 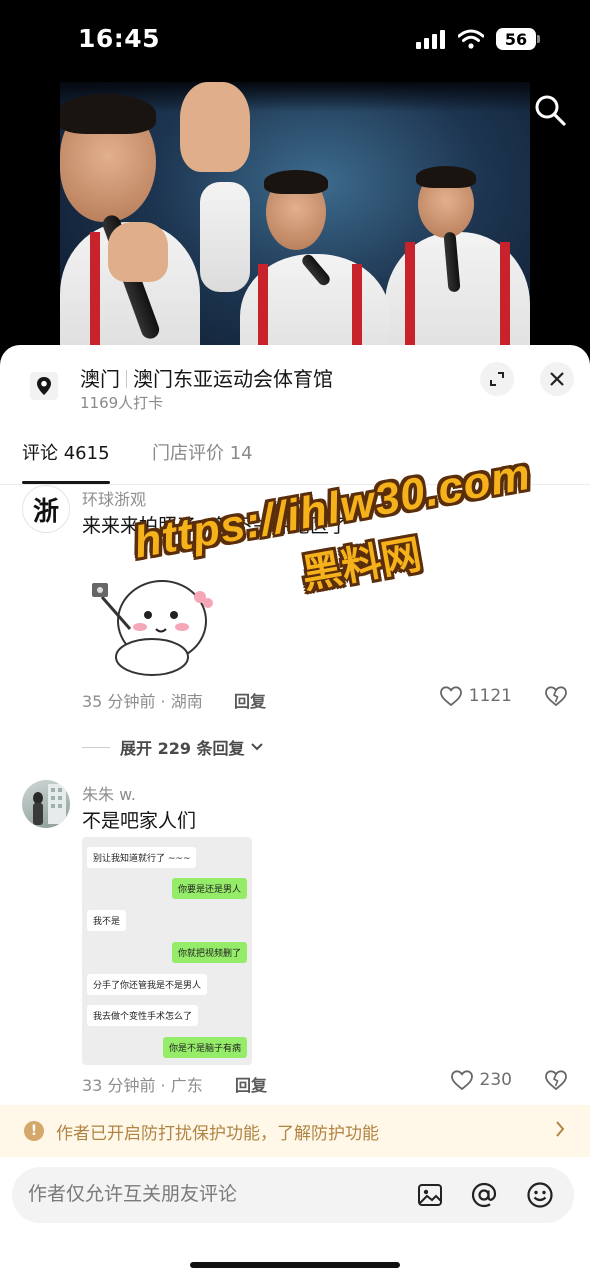 I want to click on comment-input-bar, so click(x=293, y=1195).